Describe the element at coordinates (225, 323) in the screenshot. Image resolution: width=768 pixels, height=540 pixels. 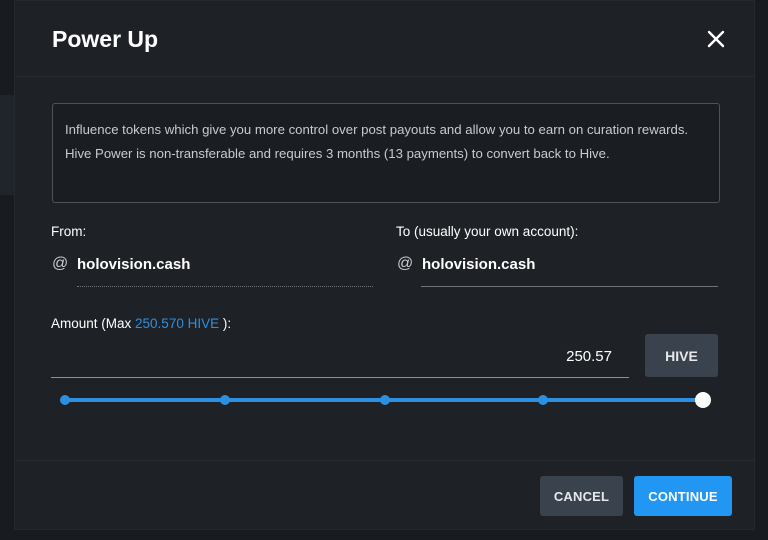
I see `amount-label-suffix: ):` at that location.